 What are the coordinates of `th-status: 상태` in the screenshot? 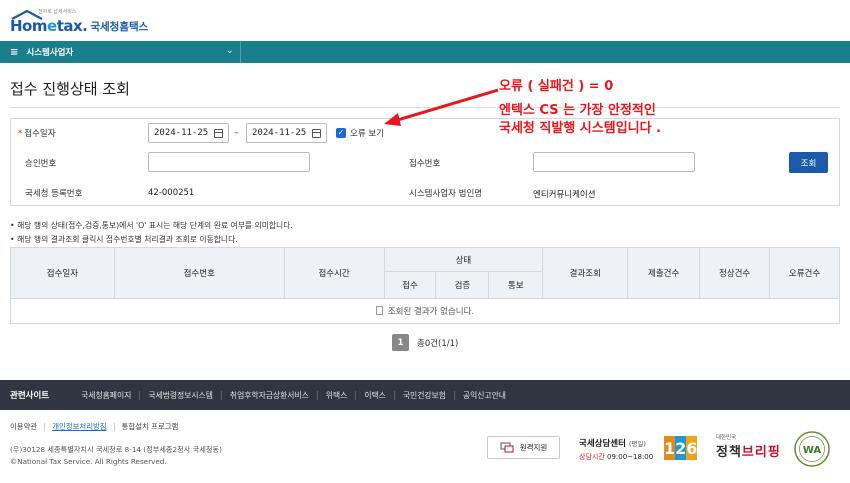 It's located at (463, 259).